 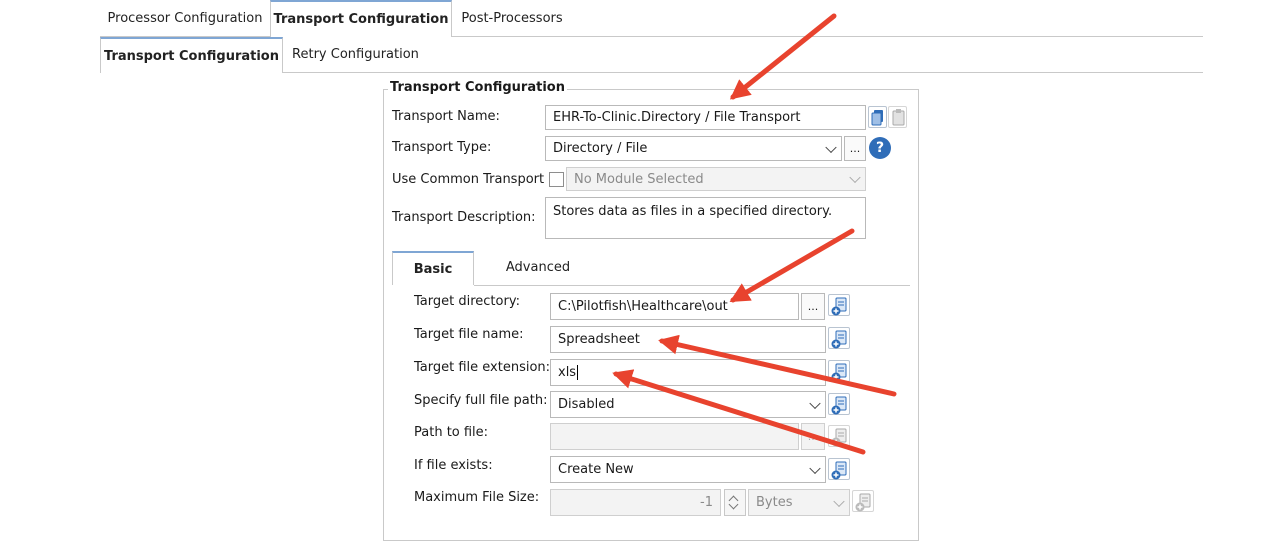 What do you see at coordinates (706, 502) in the screenshot?
I see `max-file-size-value: -1` at bounding box center [706, 502].